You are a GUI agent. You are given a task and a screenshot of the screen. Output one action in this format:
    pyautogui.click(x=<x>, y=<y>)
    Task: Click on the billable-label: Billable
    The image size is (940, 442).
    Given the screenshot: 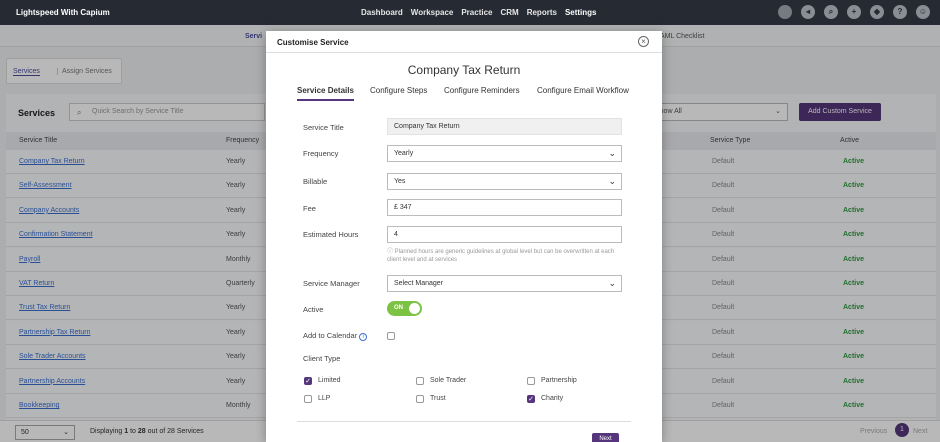 What is the action you would take?
    pyautogui.click(x=315, y=181)
    